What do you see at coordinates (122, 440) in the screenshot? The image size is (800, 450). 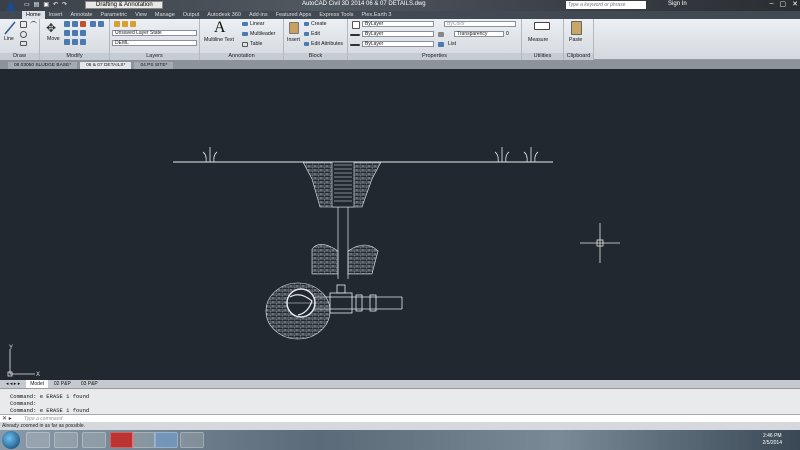 I see `filezilla-icon` at bounding box center [122, 440].